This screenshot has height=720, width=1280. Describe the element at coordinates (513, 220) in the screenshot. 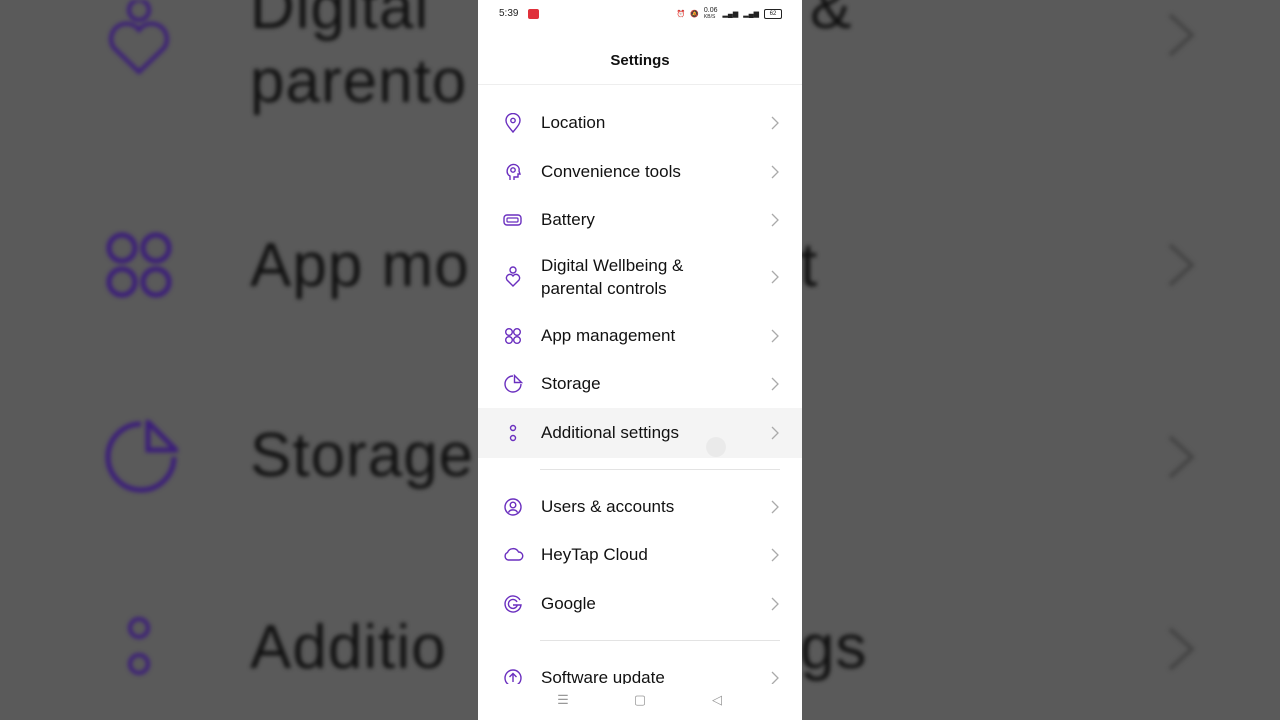

I see `battery-icon` at that location.